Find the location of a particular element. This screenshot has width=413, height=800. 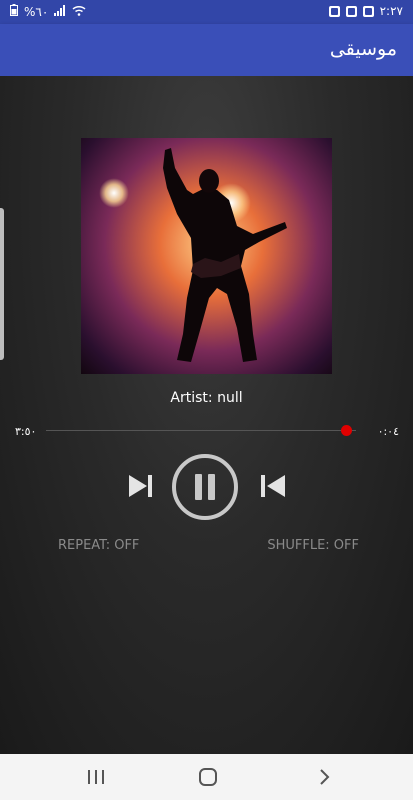

total-time: ٠:٠٤ is located at coordinates (388, 431).